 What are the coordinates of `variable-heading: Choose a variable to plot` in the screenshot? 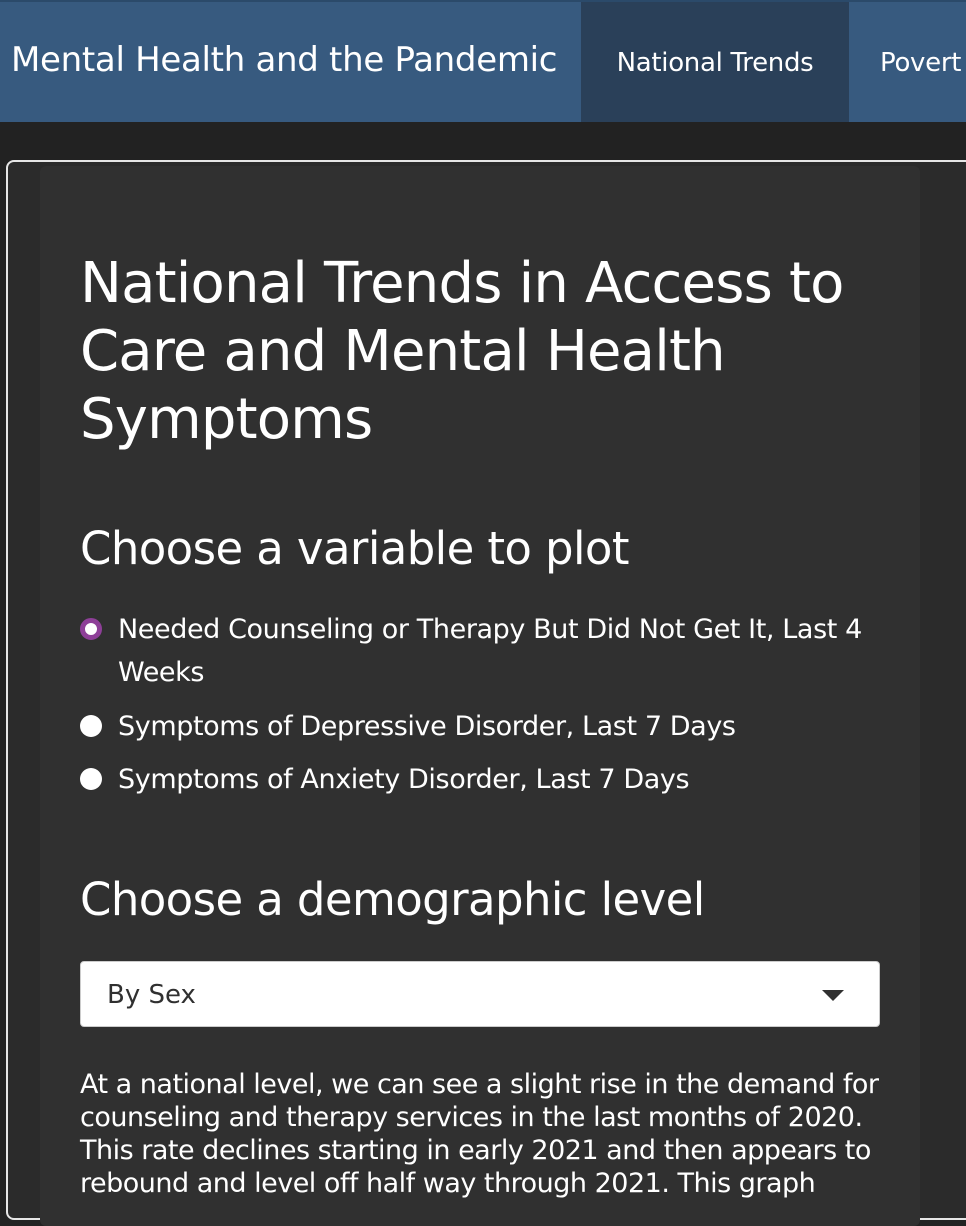 It's located at (354, 548).